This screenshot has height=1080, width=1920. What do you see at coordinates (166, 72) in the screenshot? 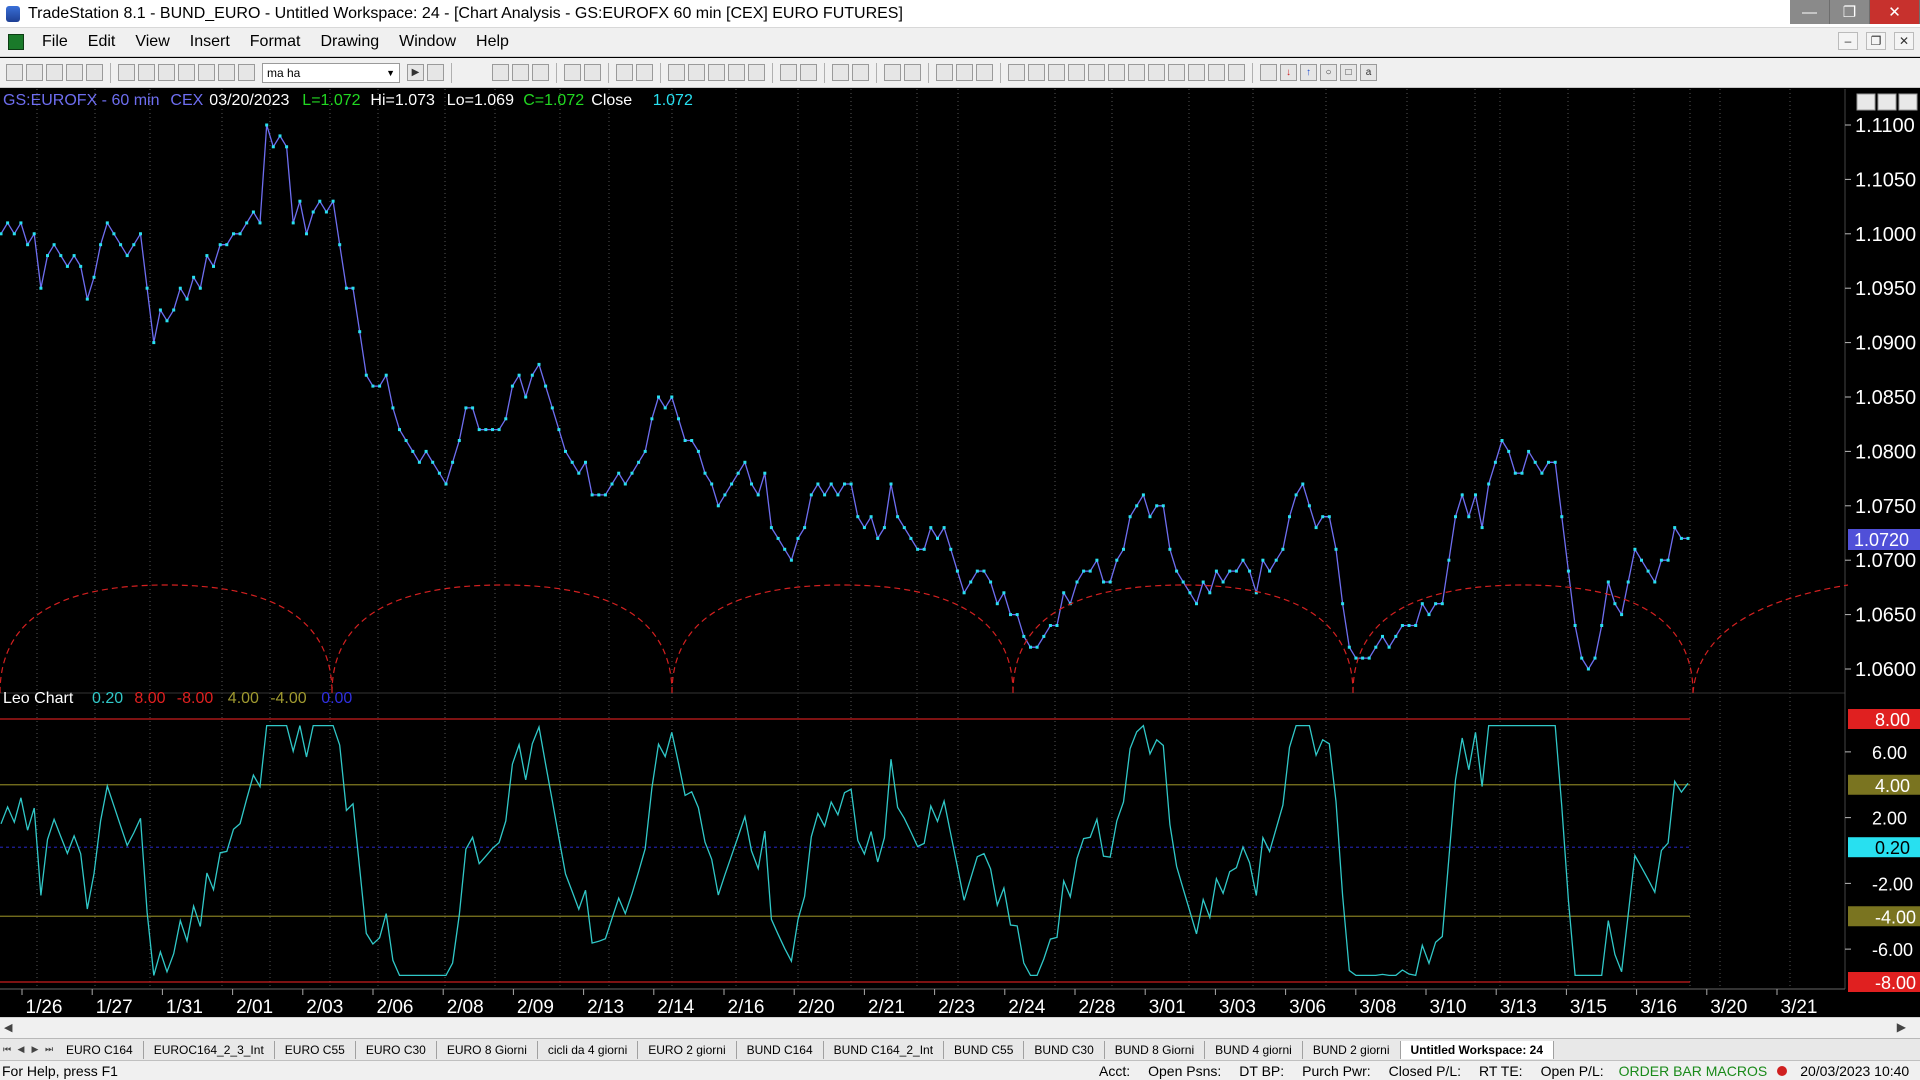
I see `window-icon` at bounding box center [166, 72].